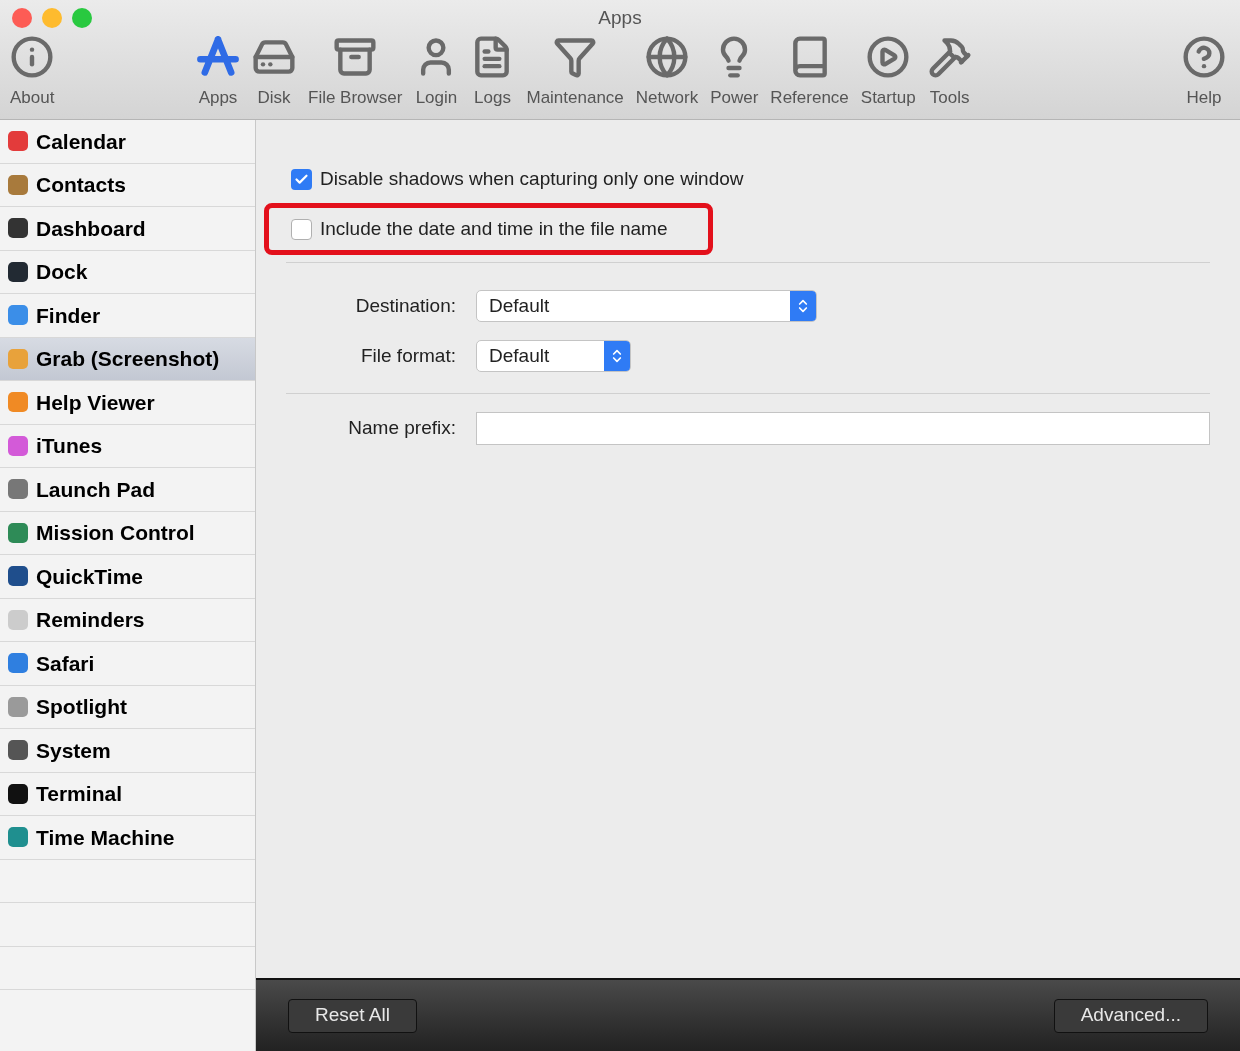 This screenshot has height=1051, width=1240. Describe the element at coordinates (127, 707) in the screenshot. I see `sidebar-item: Spotlight` at that location.